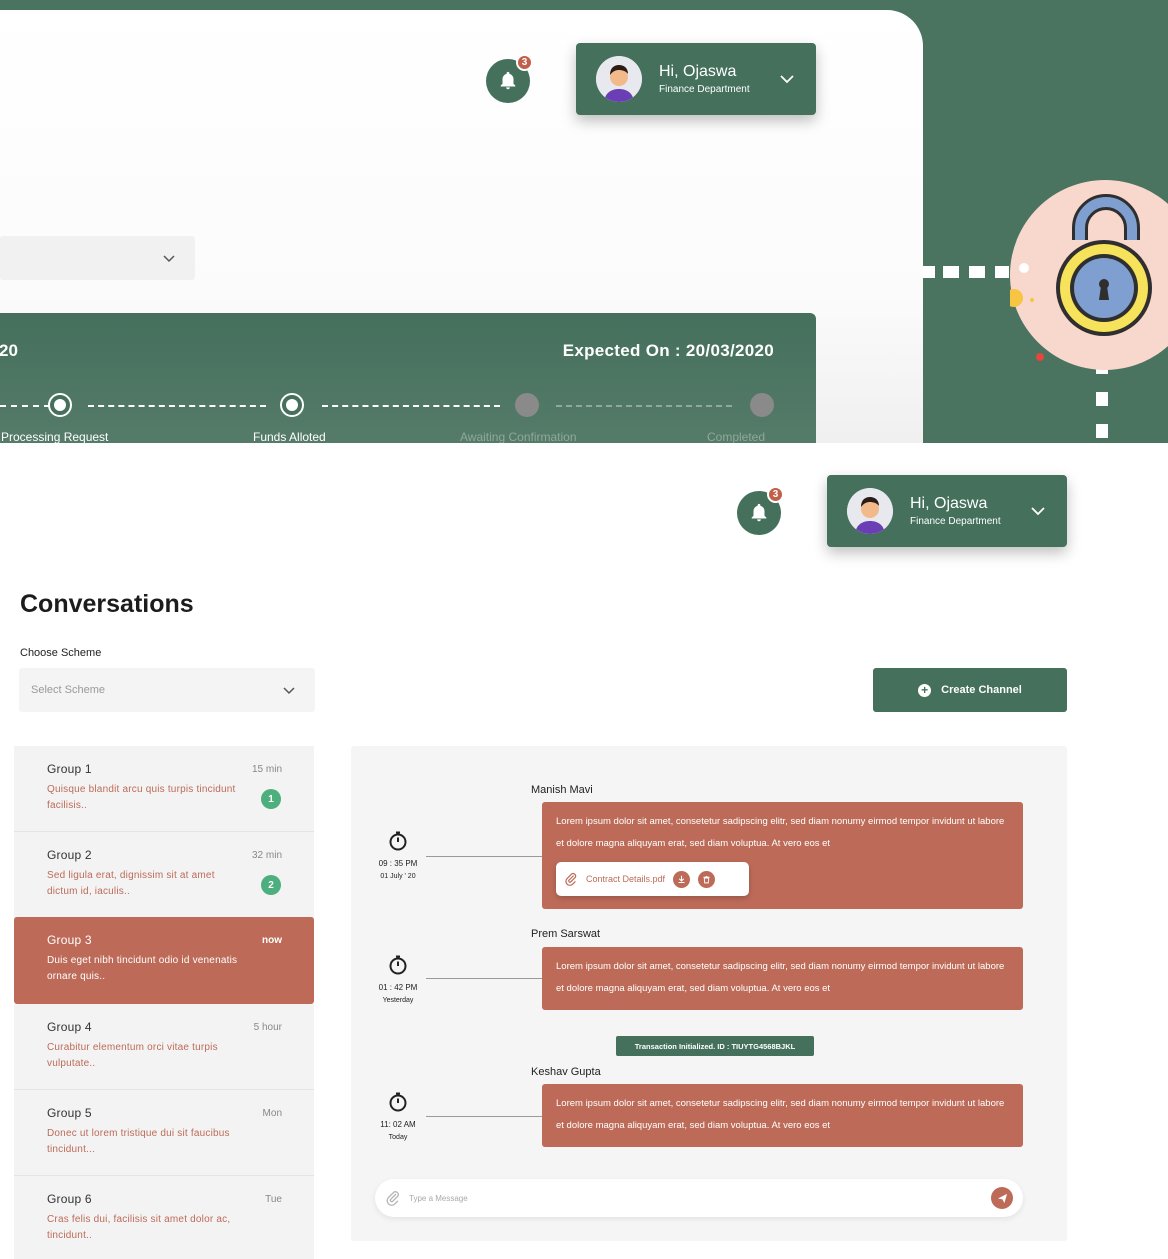 The image size is (1168, 1259). What do you see at coordinates (398, 1116) in the screenshot?
I see `message-timestamp: 11: 02 AM Today` at bounding box center [398, 1116].